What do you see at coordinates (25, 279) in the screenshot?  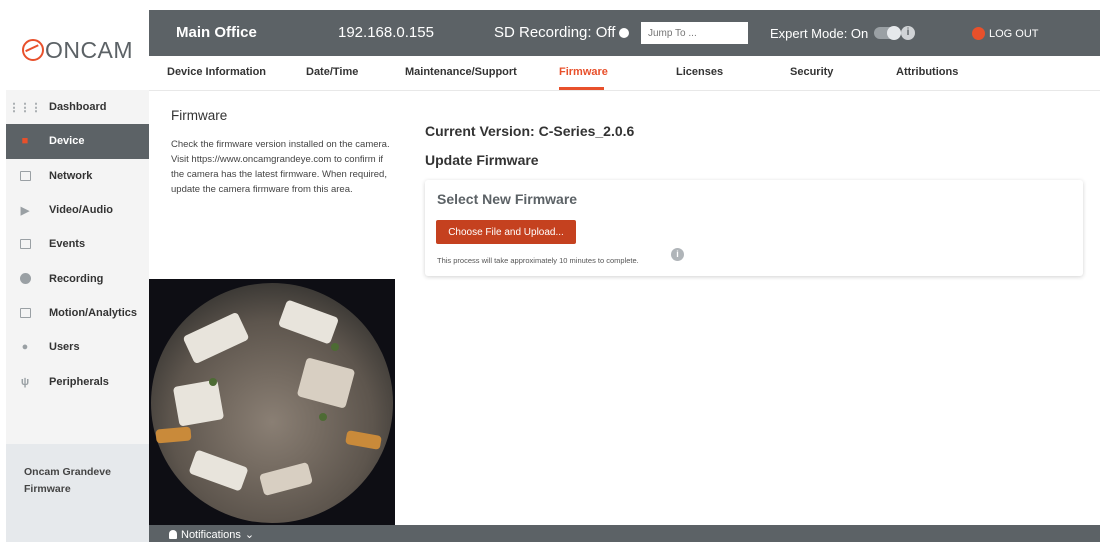 I see `record-icon` at bounding box center [25, 279].